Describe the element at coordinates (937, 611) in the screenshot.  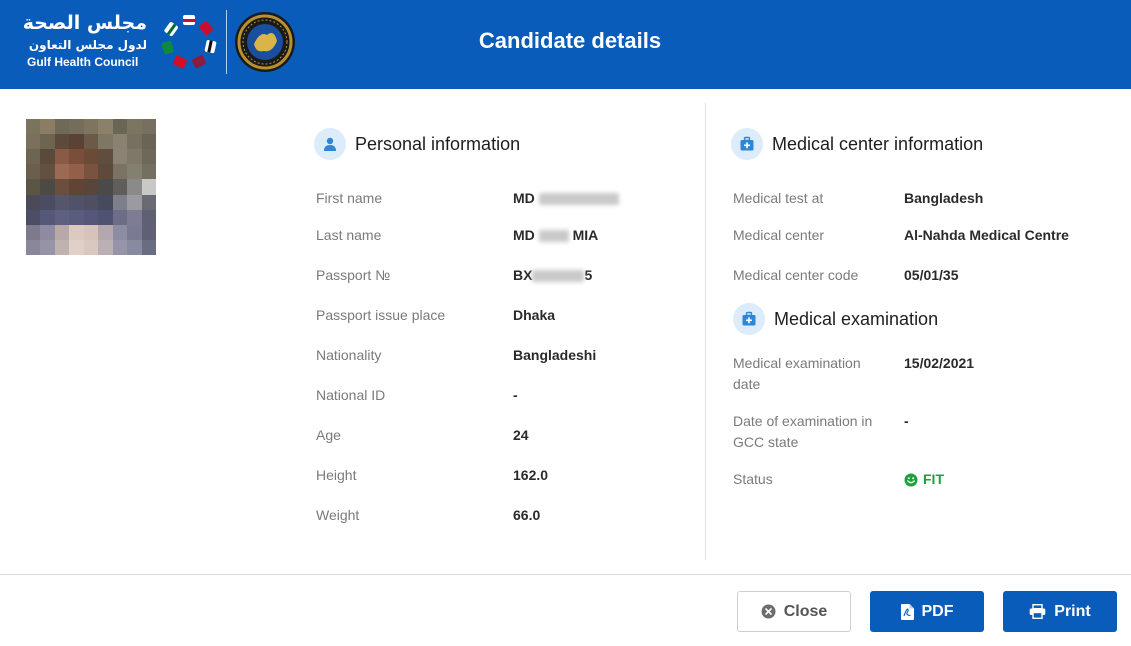
I see `pdf-button-label: PDF` at that location.